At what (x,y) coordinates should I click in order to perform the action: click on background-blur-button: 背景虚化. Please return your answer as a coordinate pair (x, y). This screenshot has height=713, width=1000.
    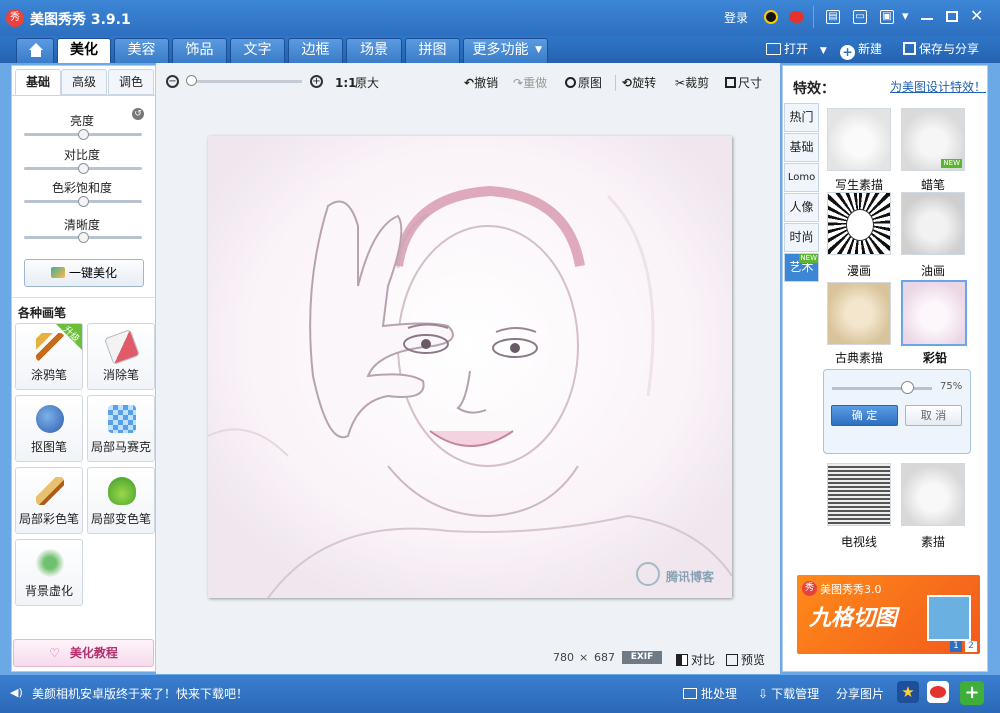
    Looking at the image, I should click on (49, 572).